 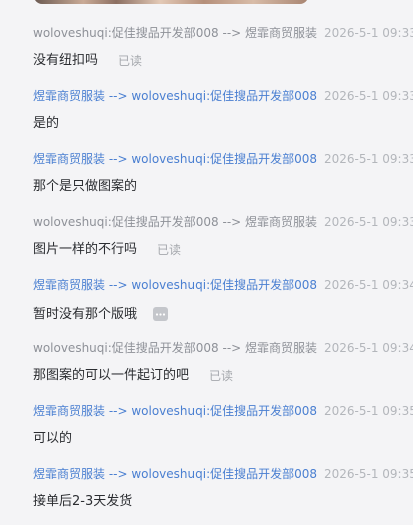 I want to click on message-text: 暂时没有那个版哦, so click(x=85, y=314).